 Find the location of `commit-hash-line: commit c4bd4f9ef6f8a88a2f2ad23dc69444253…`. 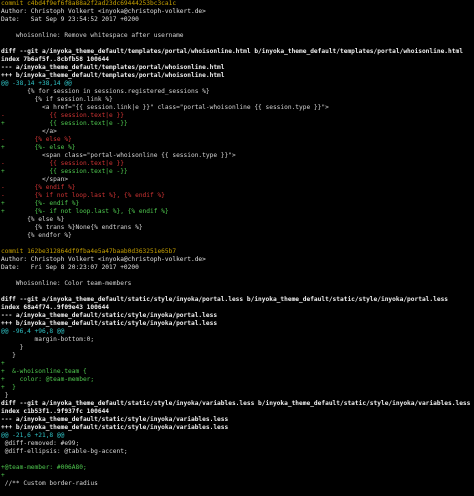

commit-hash-line: commit c4bd4f9ef6f8a88a2f2ad23dc69444253… is located at coordinates (89, 3).